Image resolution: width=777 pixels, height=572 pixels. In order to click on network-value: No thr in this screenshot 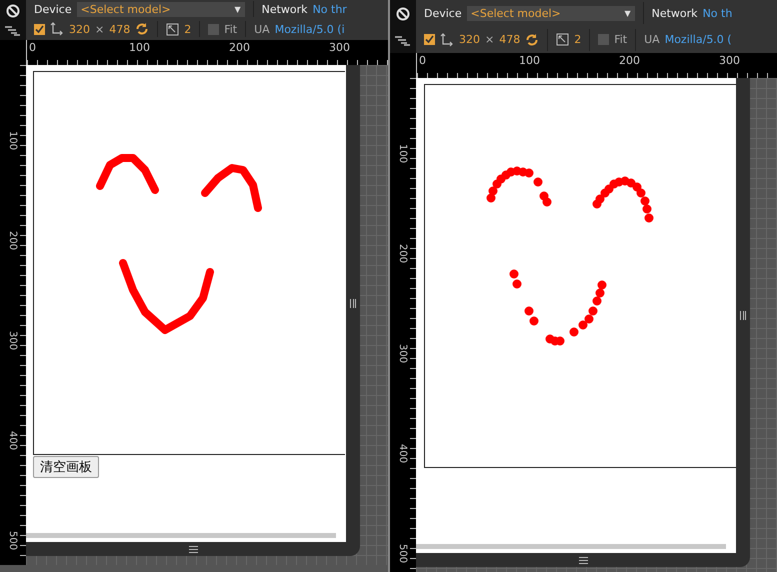, I will do `click(329, 9)`.